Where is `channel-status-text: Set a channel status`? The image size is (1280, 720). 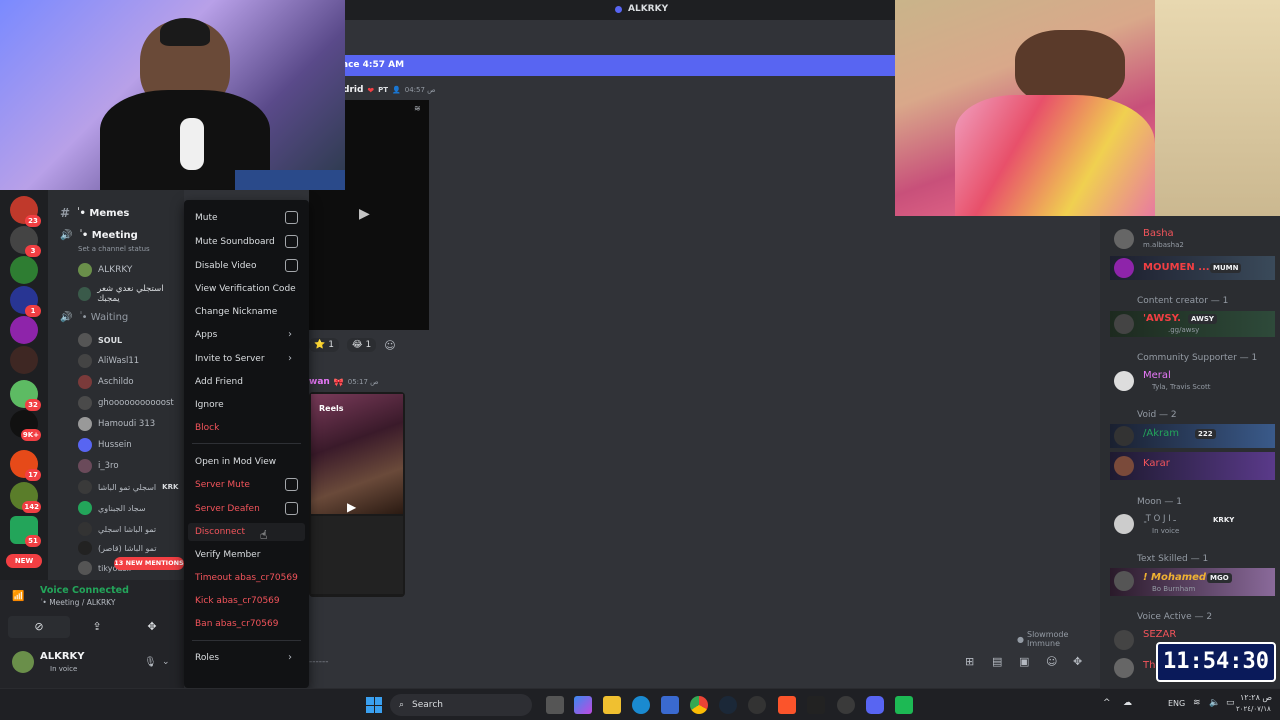 channel-status-text: Set a channel status is located at coordinates (114, 249).